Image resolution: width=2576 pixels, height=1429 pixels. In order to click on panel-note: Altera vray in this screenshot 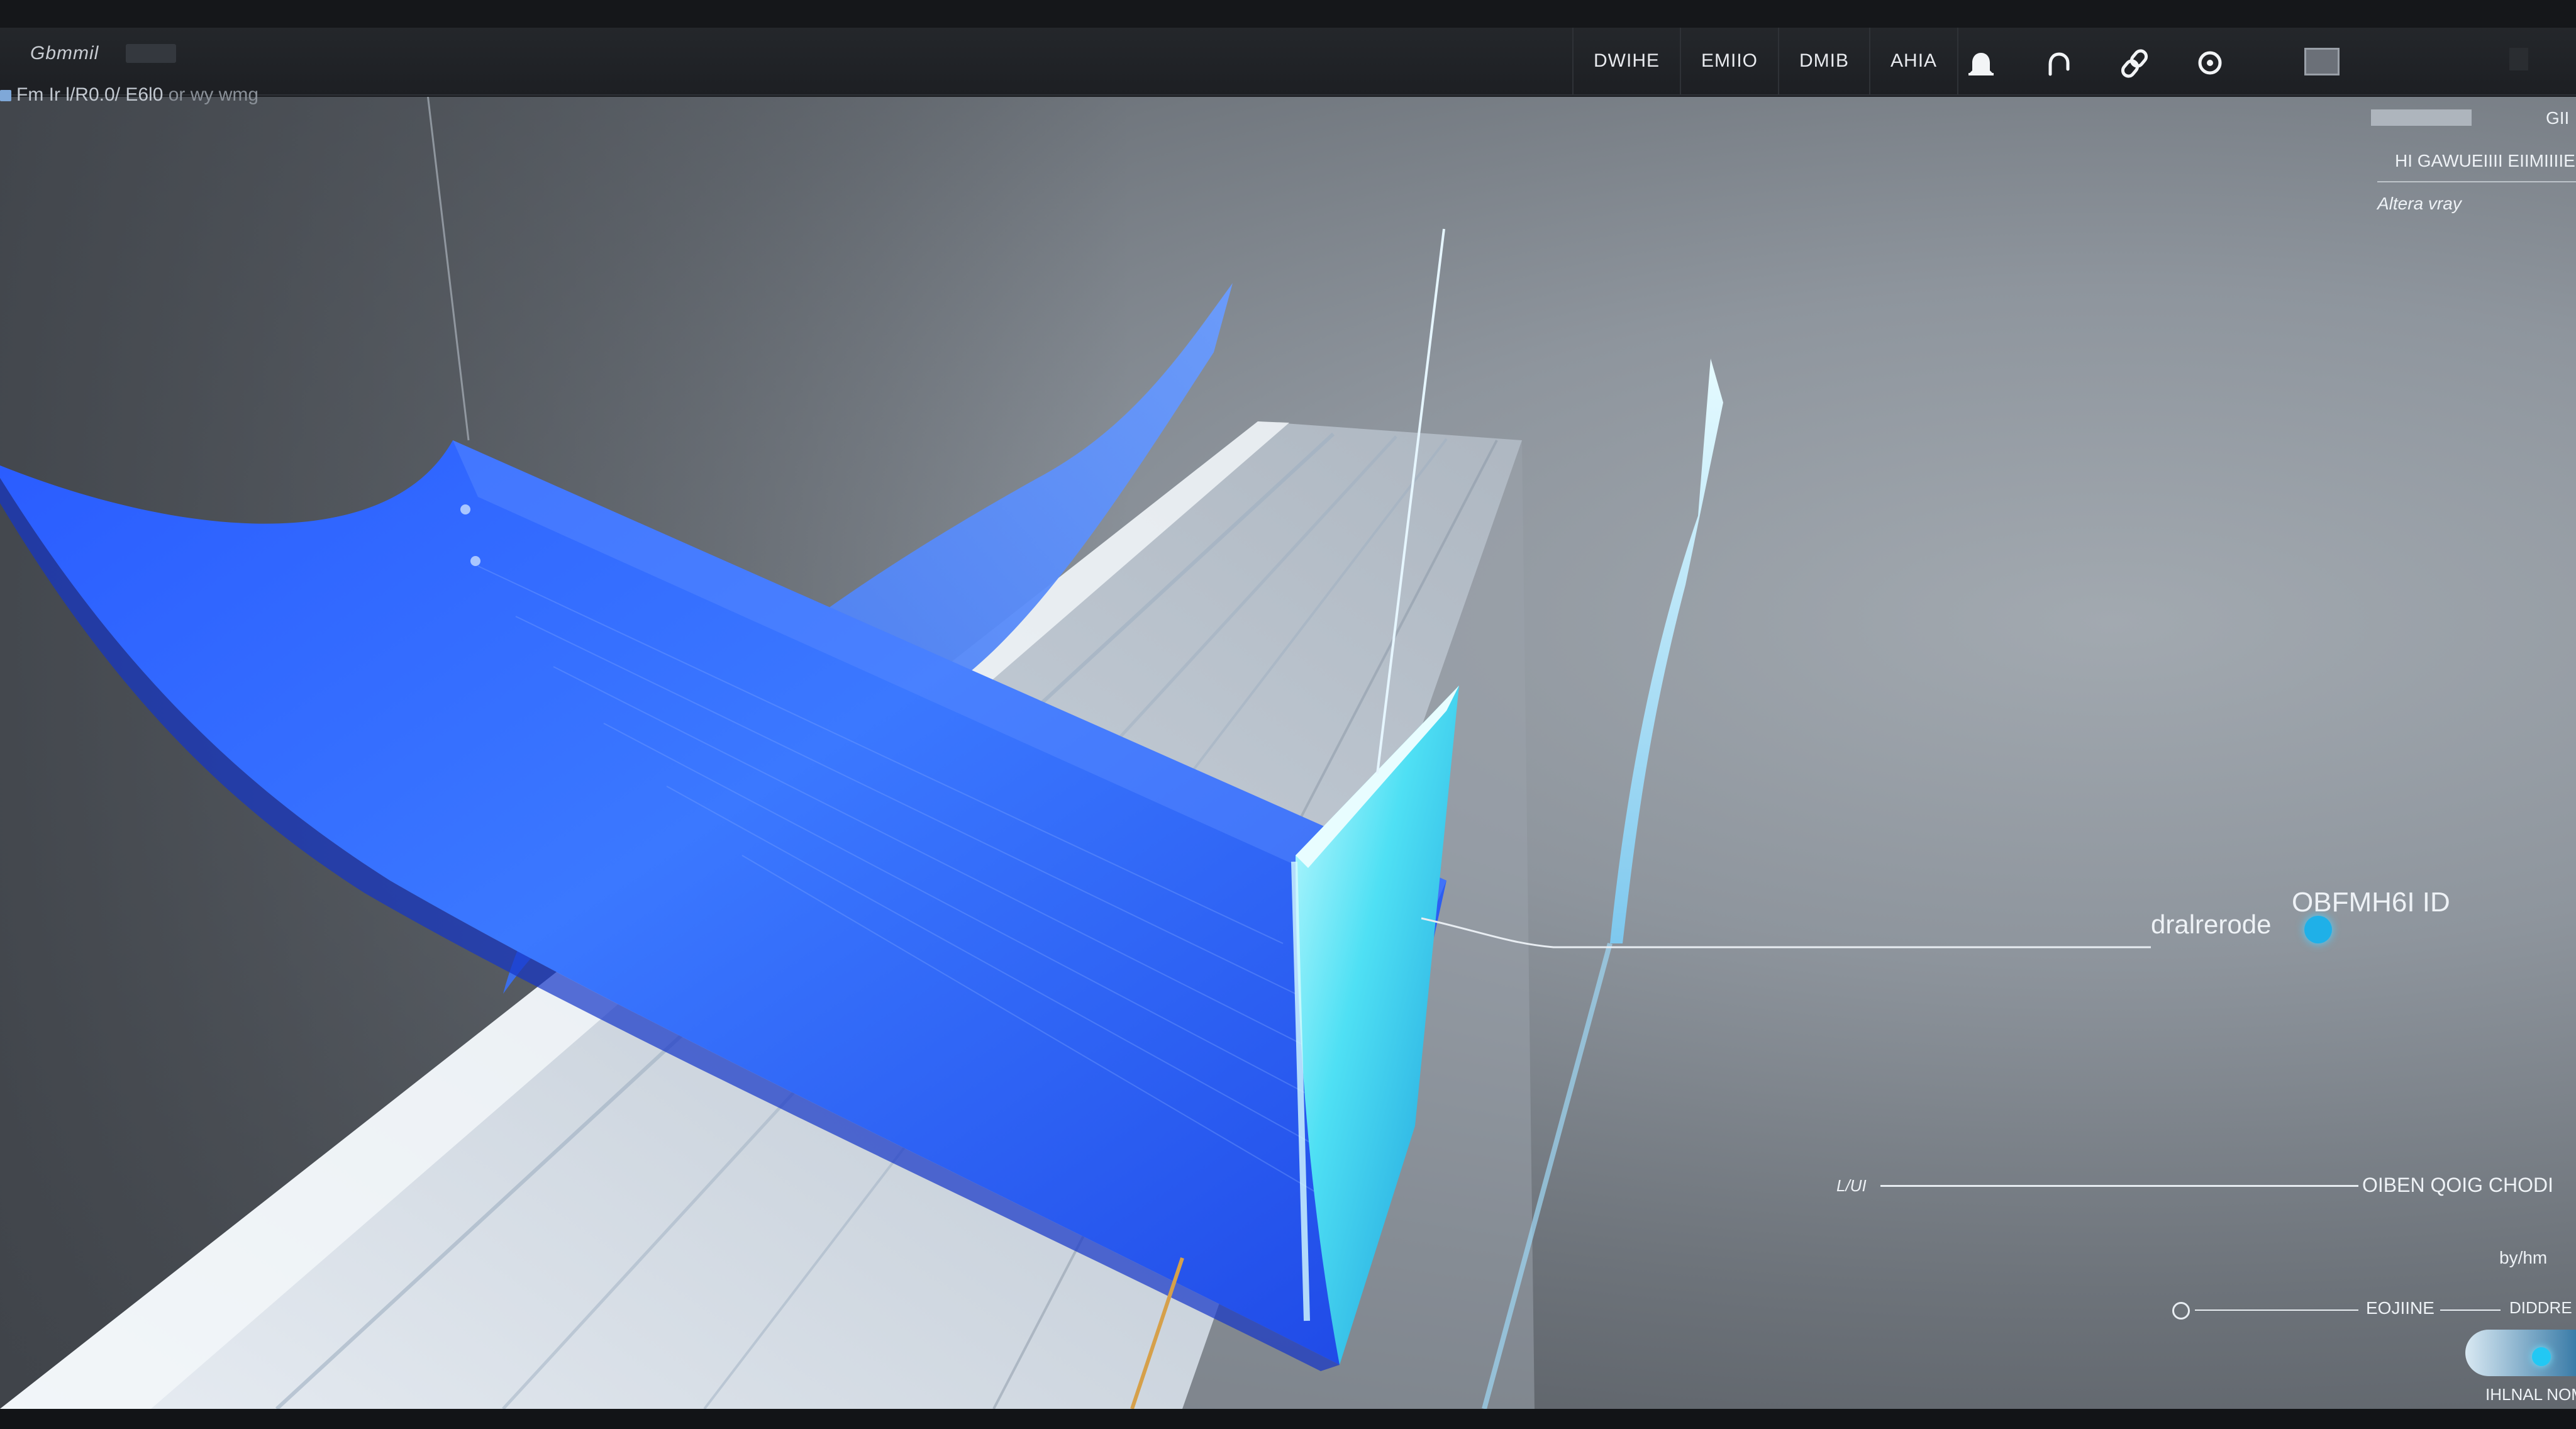, I will do `click(2419, 203)`.